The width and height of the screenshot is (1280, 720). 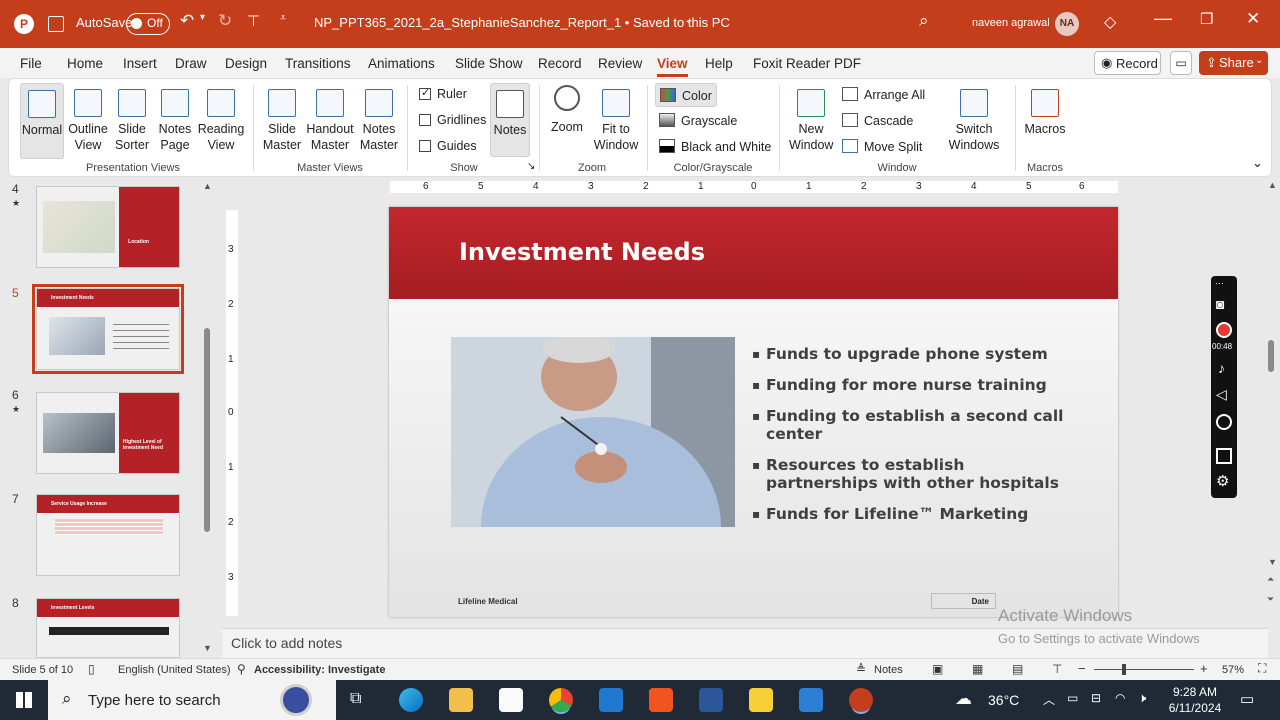 What do you see at coordinates (1204, 668) in the screenshot?
I see `zoom-in-icon: +` at bounding box center [1204, 668].